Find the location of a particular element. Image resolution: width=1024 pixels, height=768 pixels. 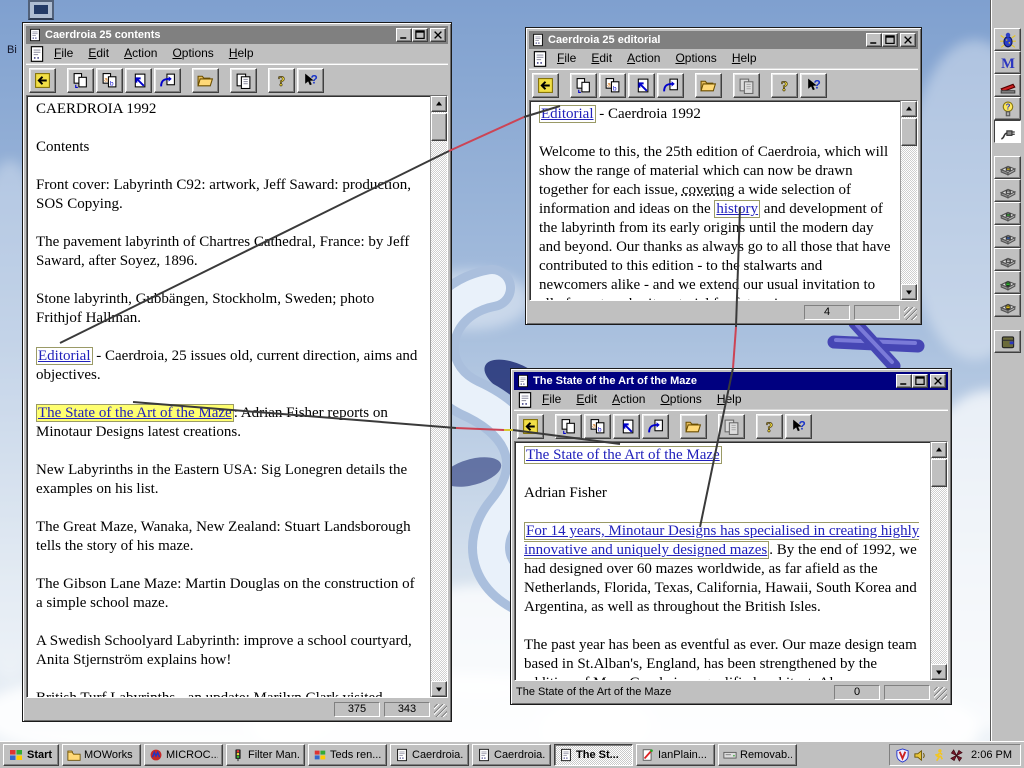

titlebar: Caerdroia 25 contents is located at coordinates (237, 35).